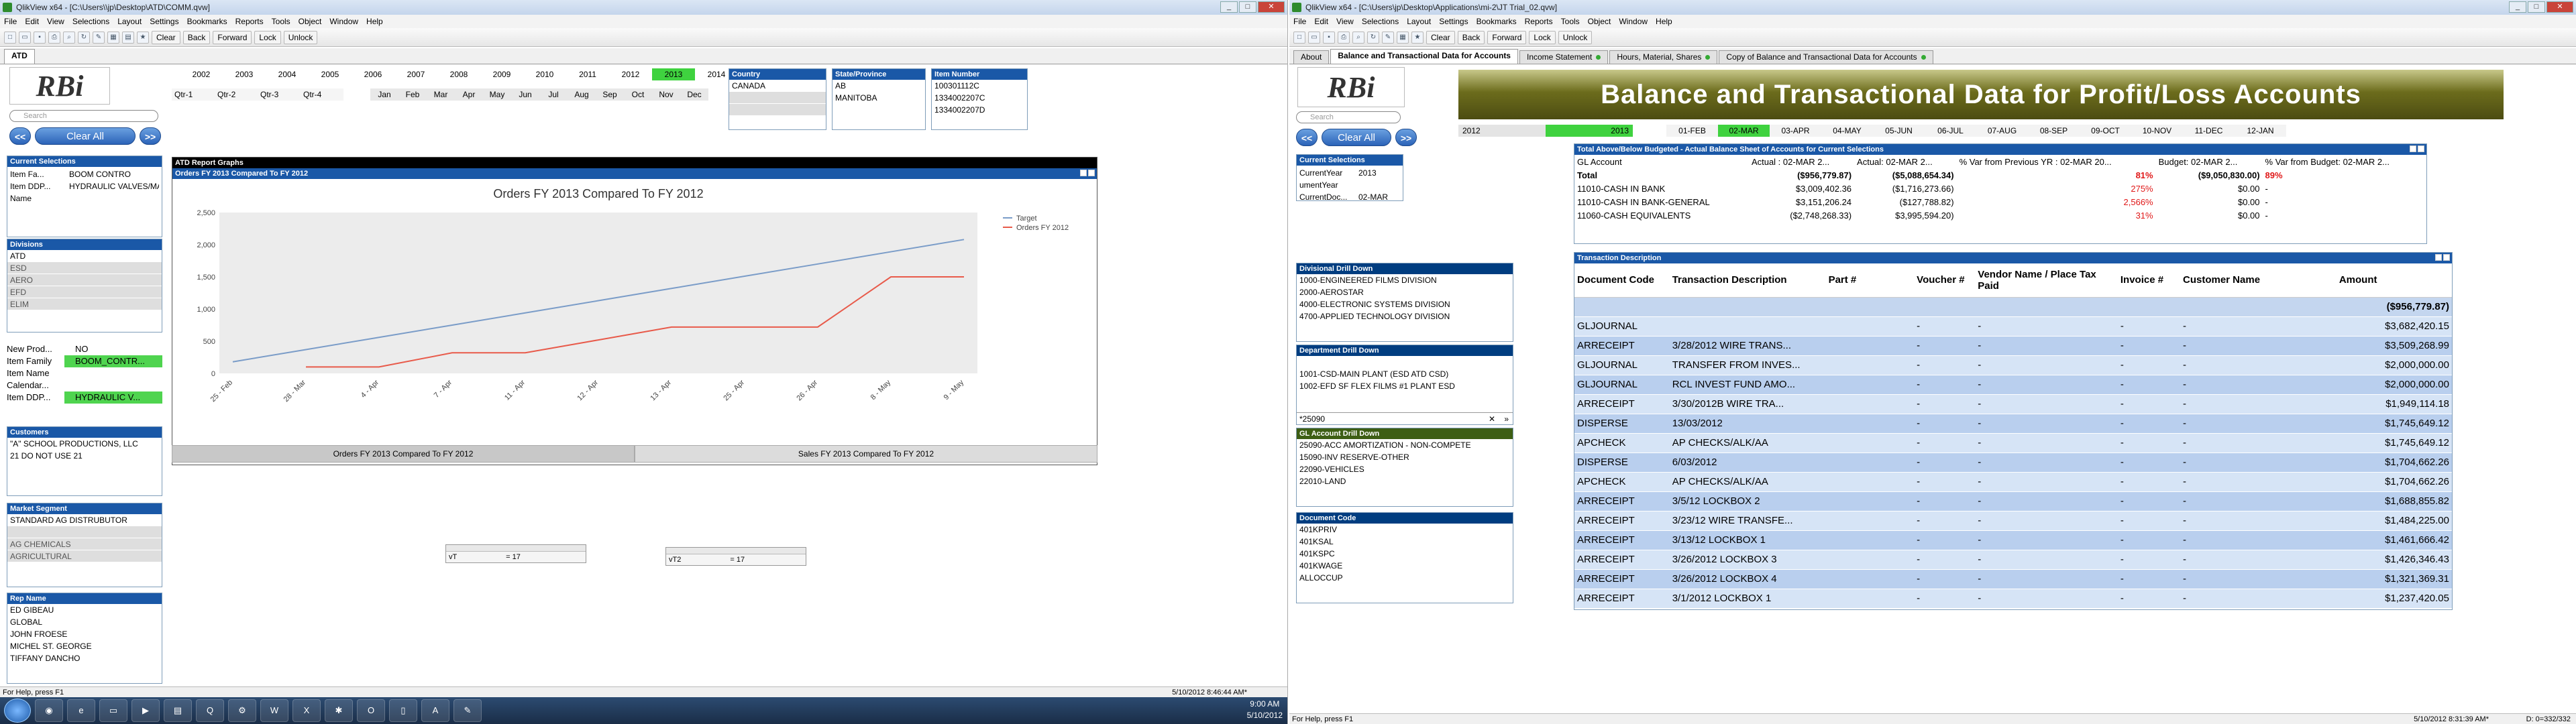 The width and height of the screenshot is (2576, 724). What do you see at coordinates (84, 280) in the screenshot?
I see `list-item: AERO` at bounding box center [84, 280].